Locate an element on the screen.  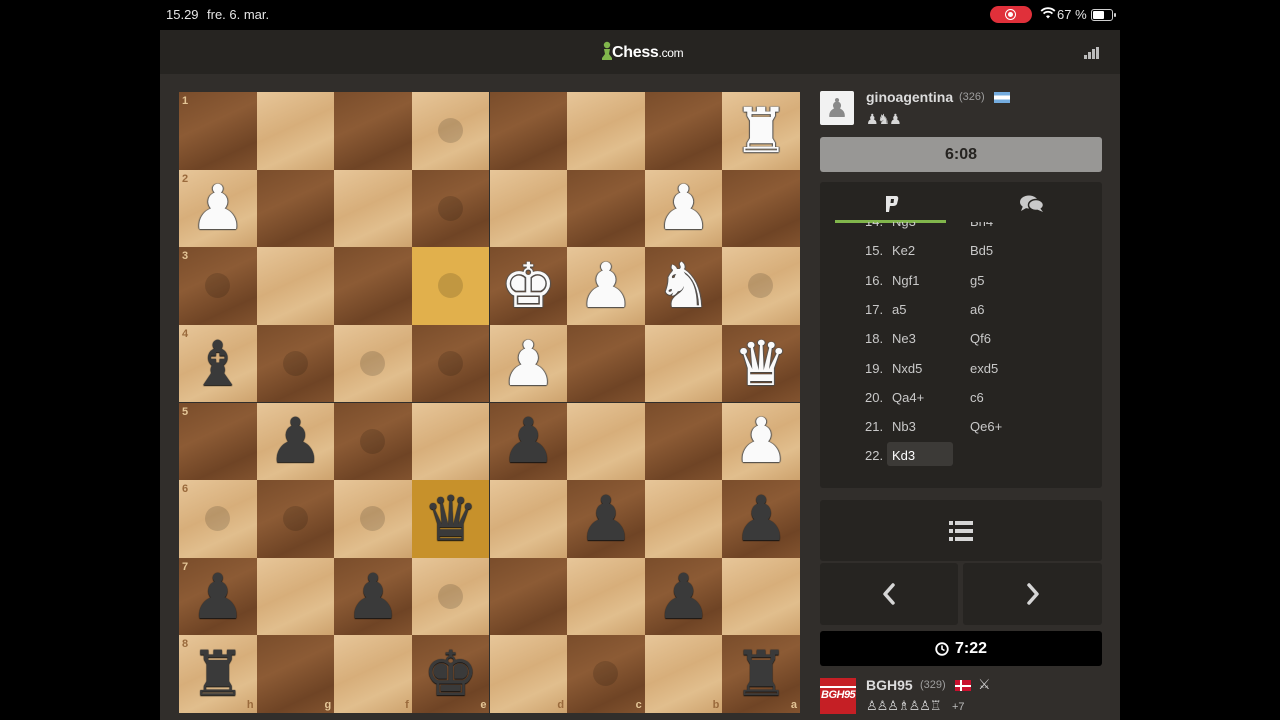
square-e4 is located at coordinates (450, 363).